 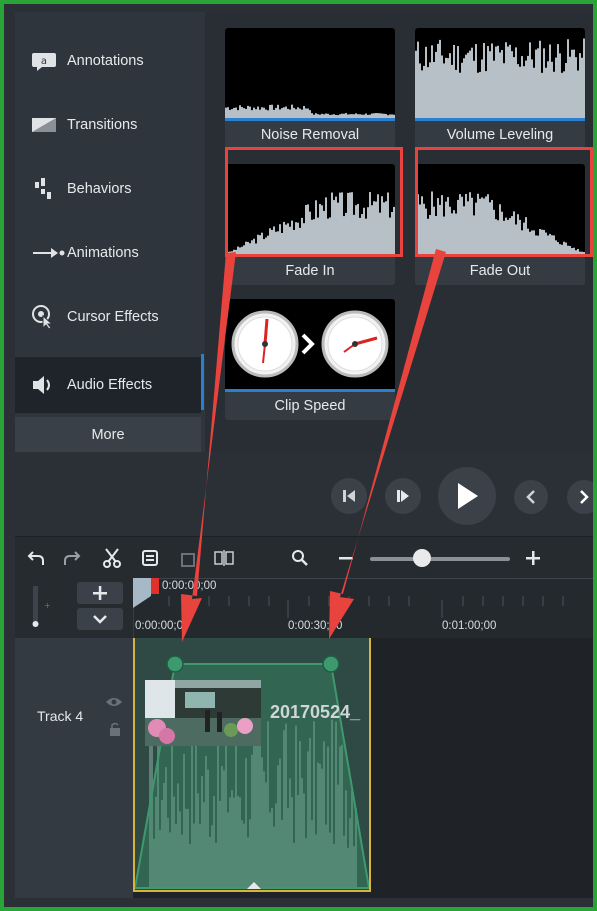 What do you see at coordinates (531, 497) in the screenshot?
I see `previous-marker-button` at bounding box center [531, 497].